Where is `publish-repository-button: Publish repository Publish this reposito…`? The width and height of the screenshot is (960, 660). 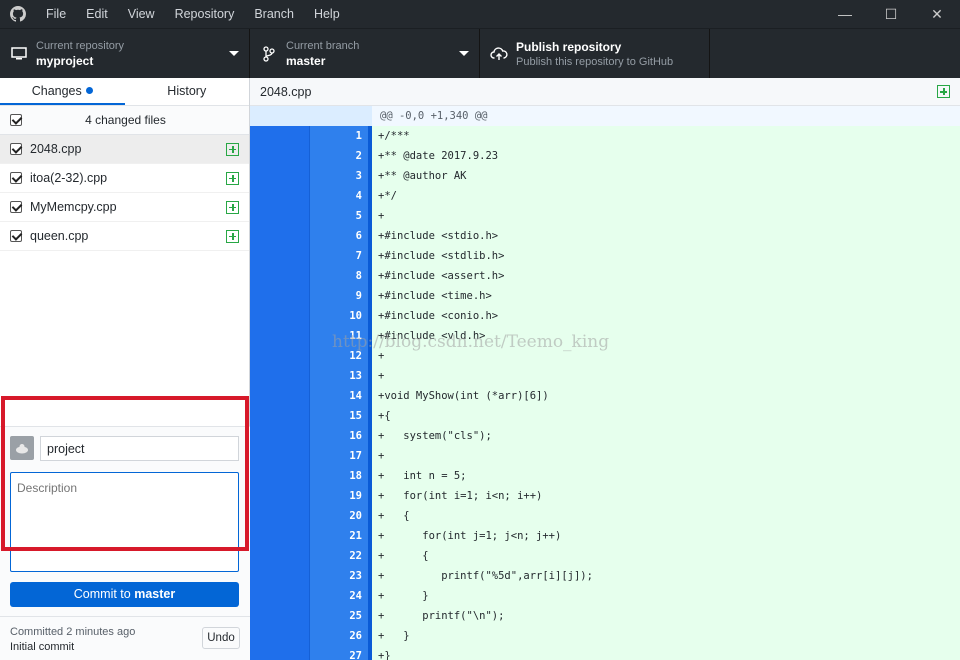 publish-repository-button: Publish repository Publish this reposito… is located at coordinates (595, 54).